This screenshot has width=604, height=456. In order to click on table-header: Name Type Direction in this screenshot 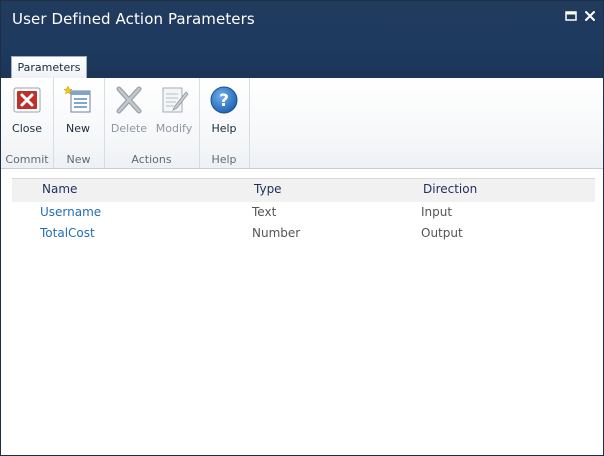, I will do `click(303, 190)`.